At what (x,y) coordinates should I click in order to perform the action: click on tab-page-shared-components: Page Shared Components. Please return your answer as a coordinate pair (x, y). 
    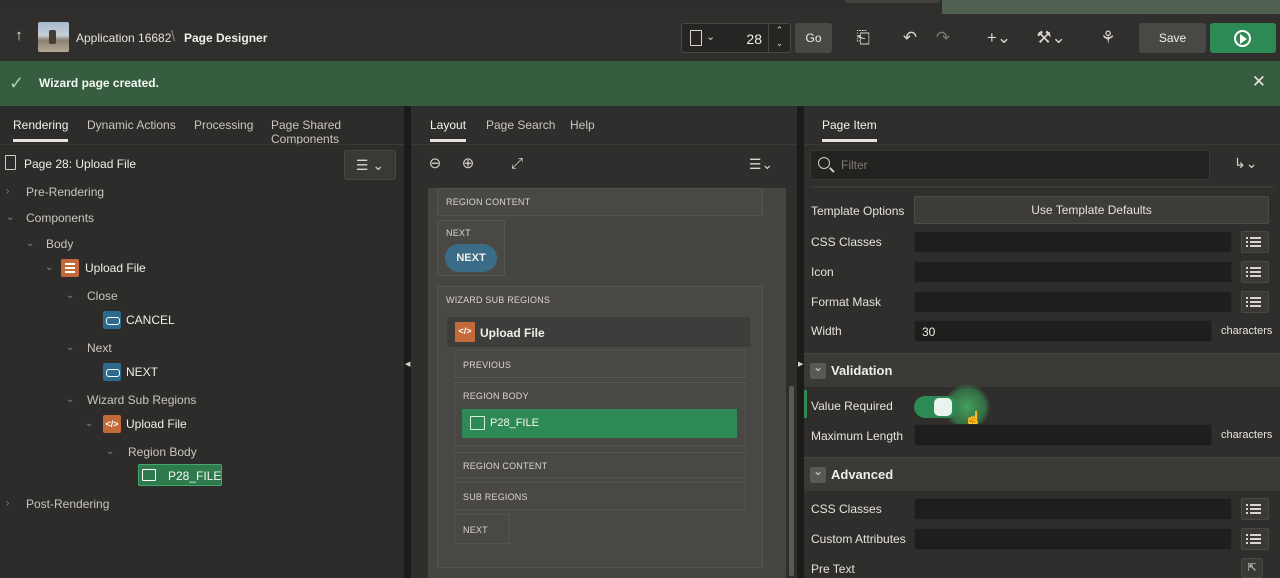
    Looking at the image, I should click on (337, 132).